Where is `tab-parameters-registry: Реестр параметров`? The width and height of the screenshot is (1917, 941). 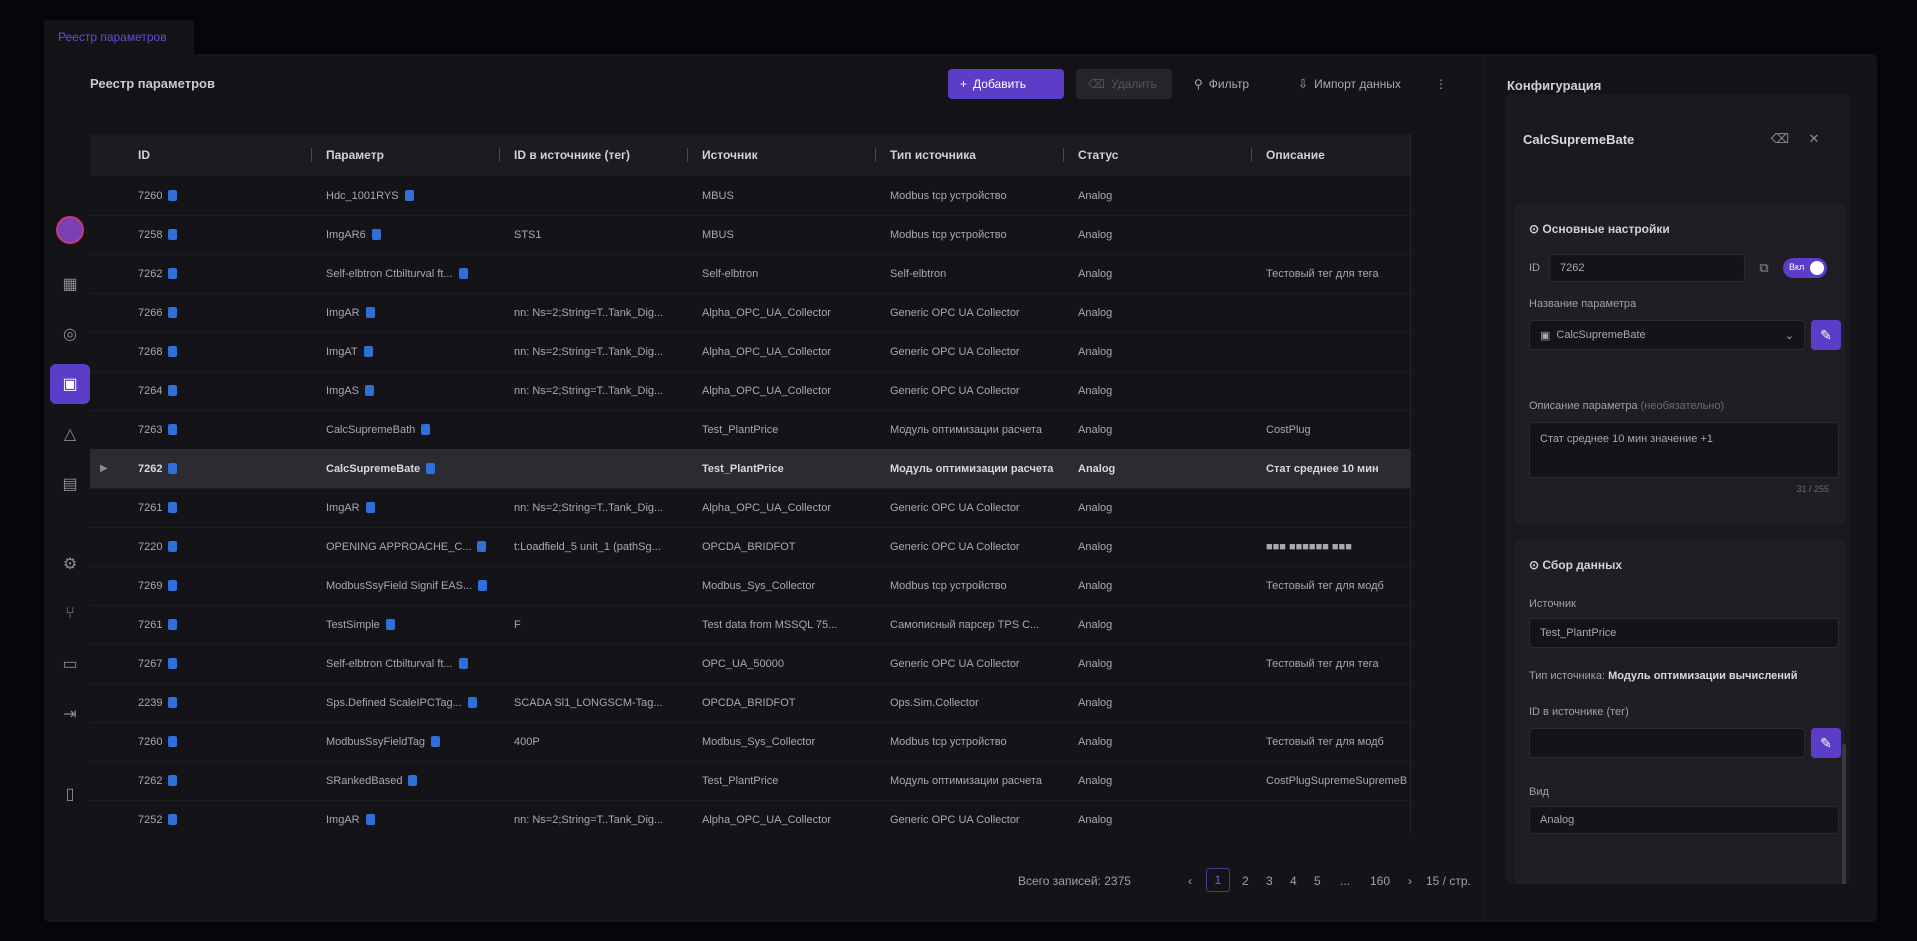
tab-parameters-registry: Реестр параметров is located at coordinates (119, 37).